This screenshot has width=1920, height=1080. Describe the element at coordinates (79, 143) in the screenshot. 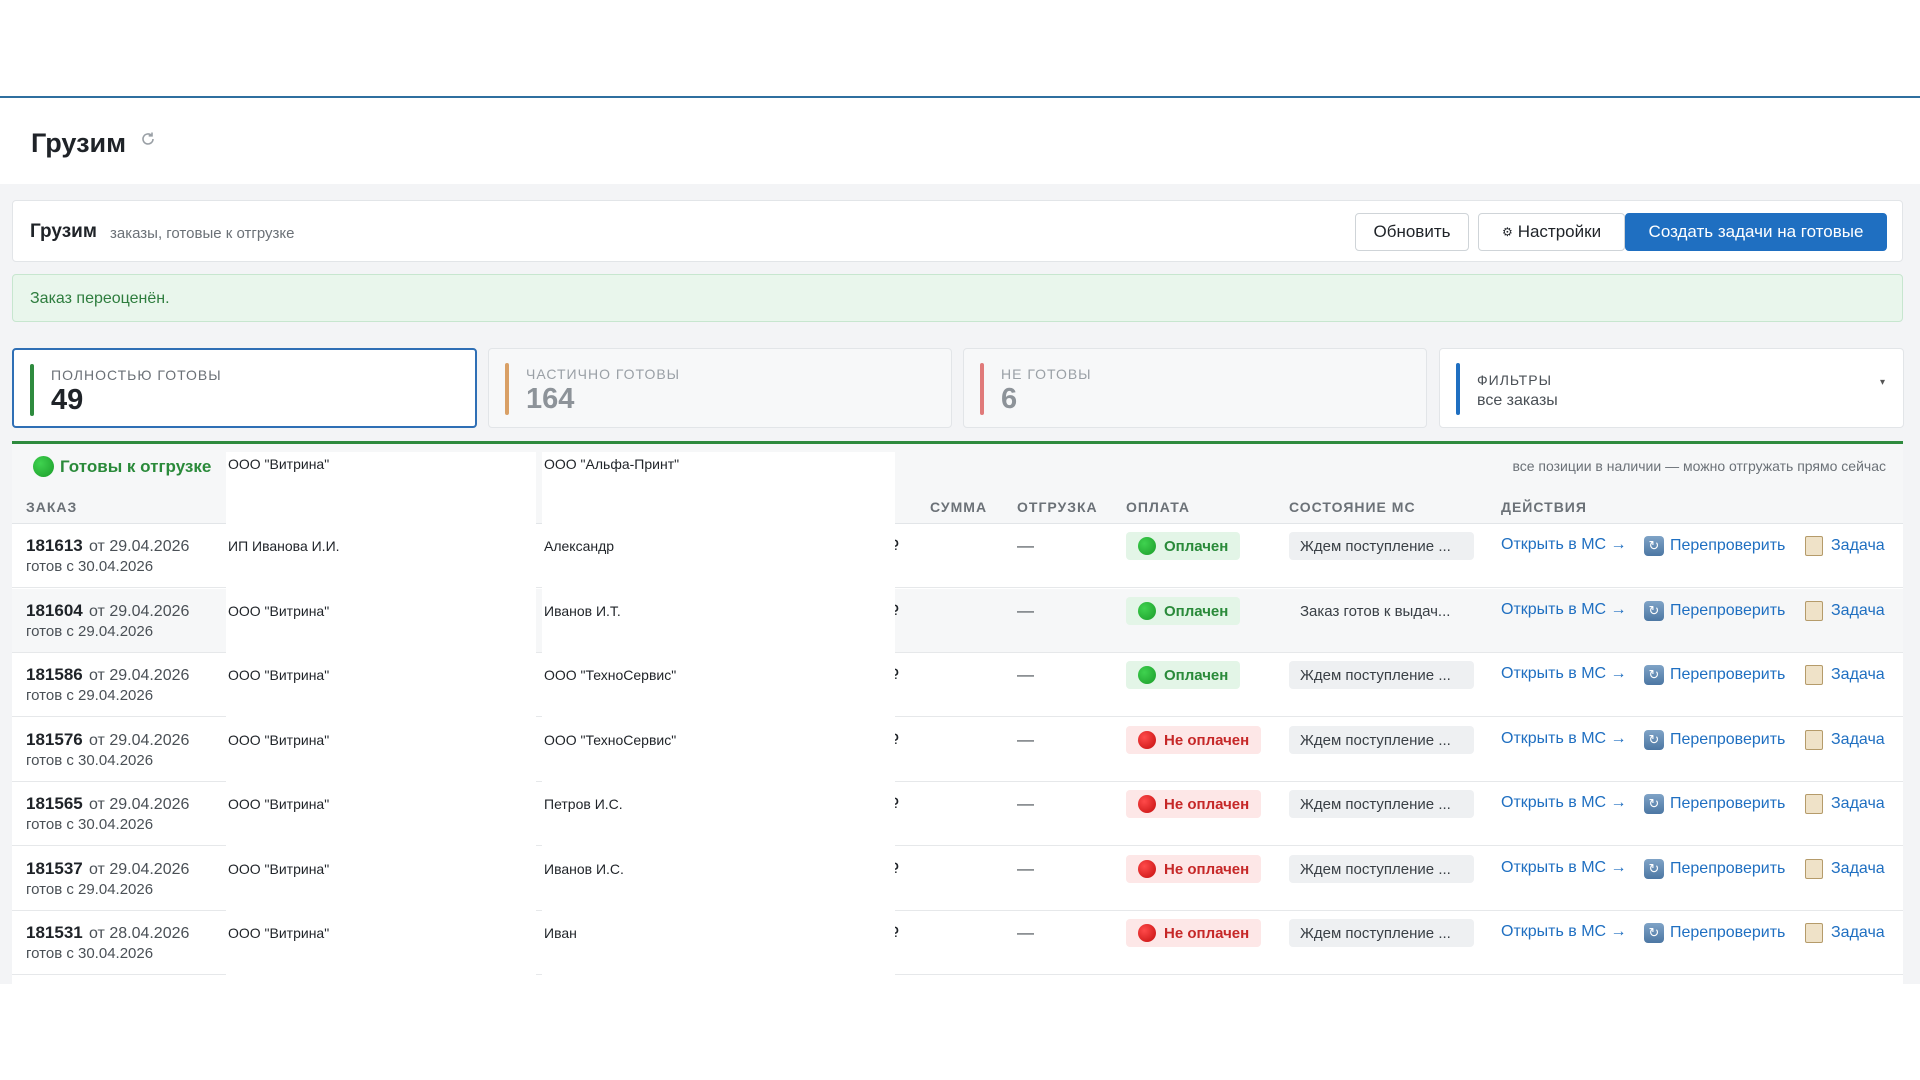

I see `page-title: Грузим` at that location.